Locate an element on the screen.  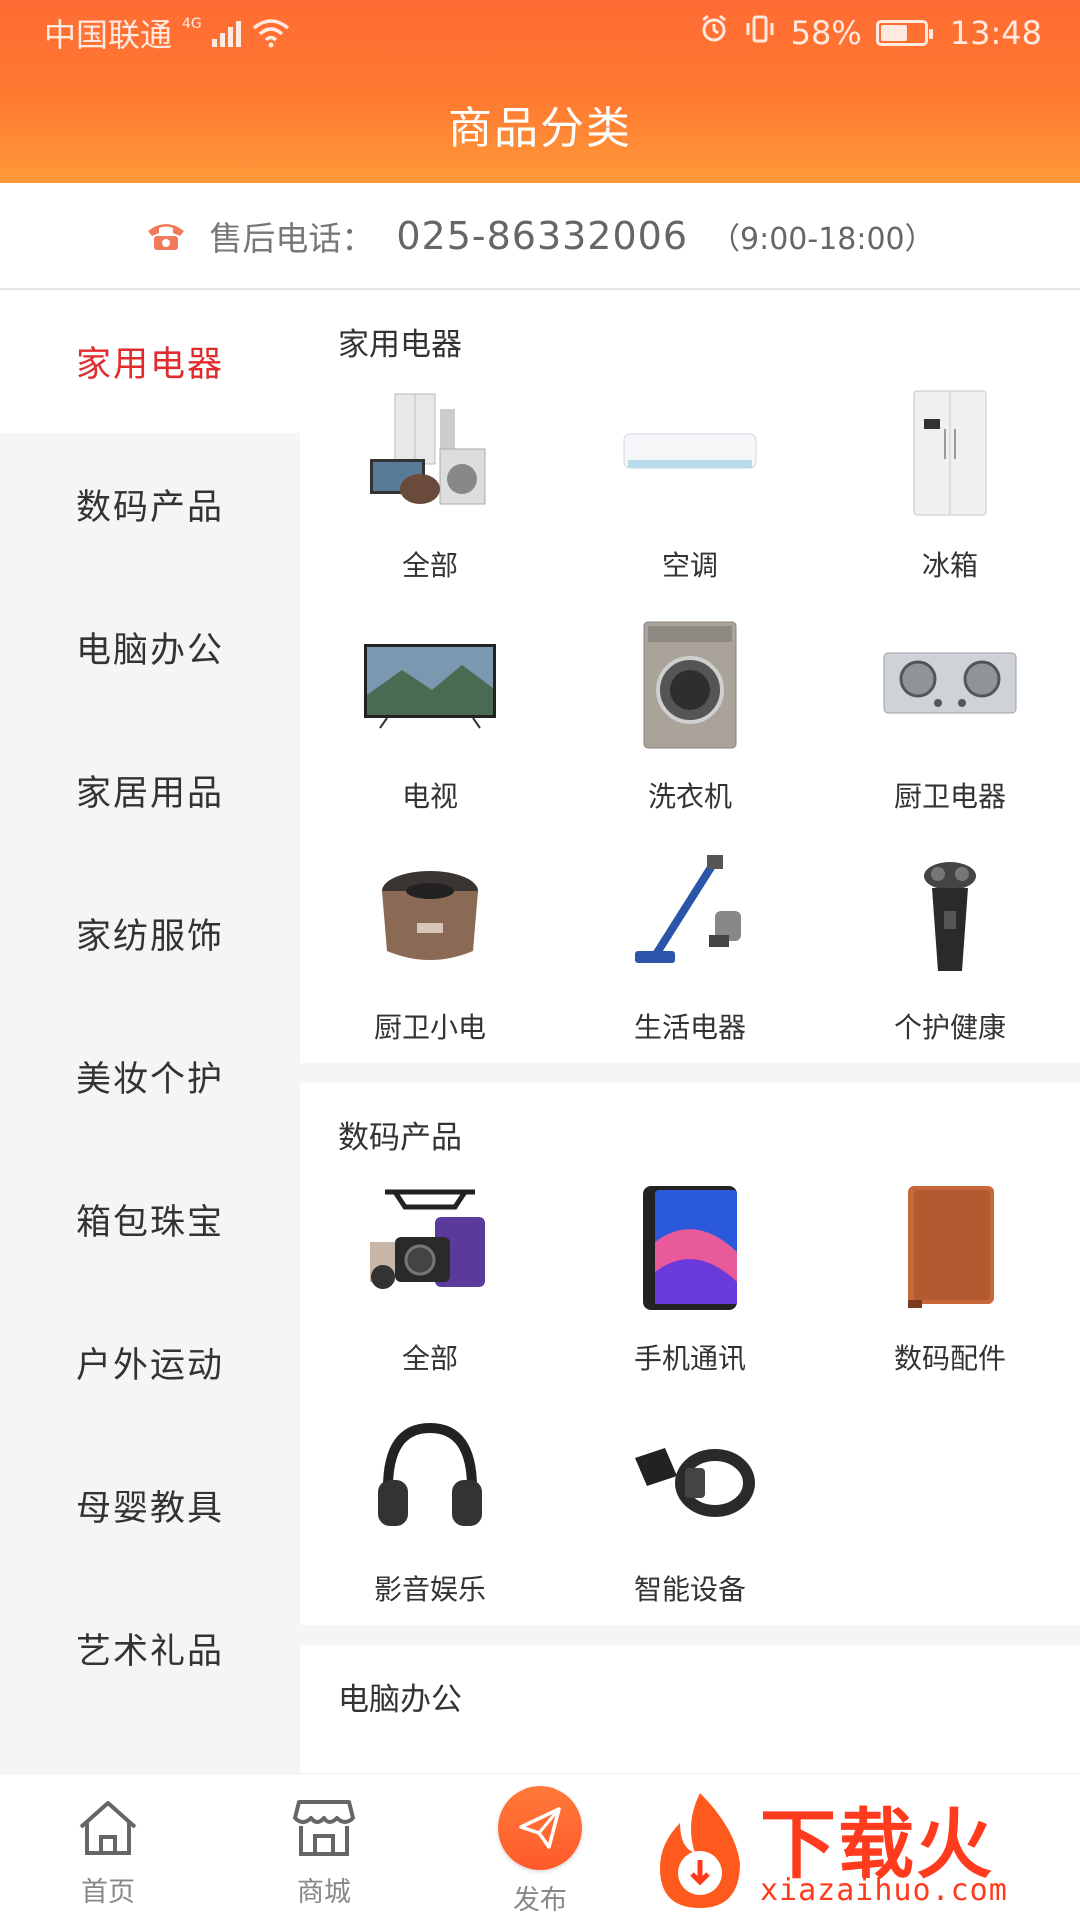
nav-mall: 商城 is located at coordinates (324, 1847).